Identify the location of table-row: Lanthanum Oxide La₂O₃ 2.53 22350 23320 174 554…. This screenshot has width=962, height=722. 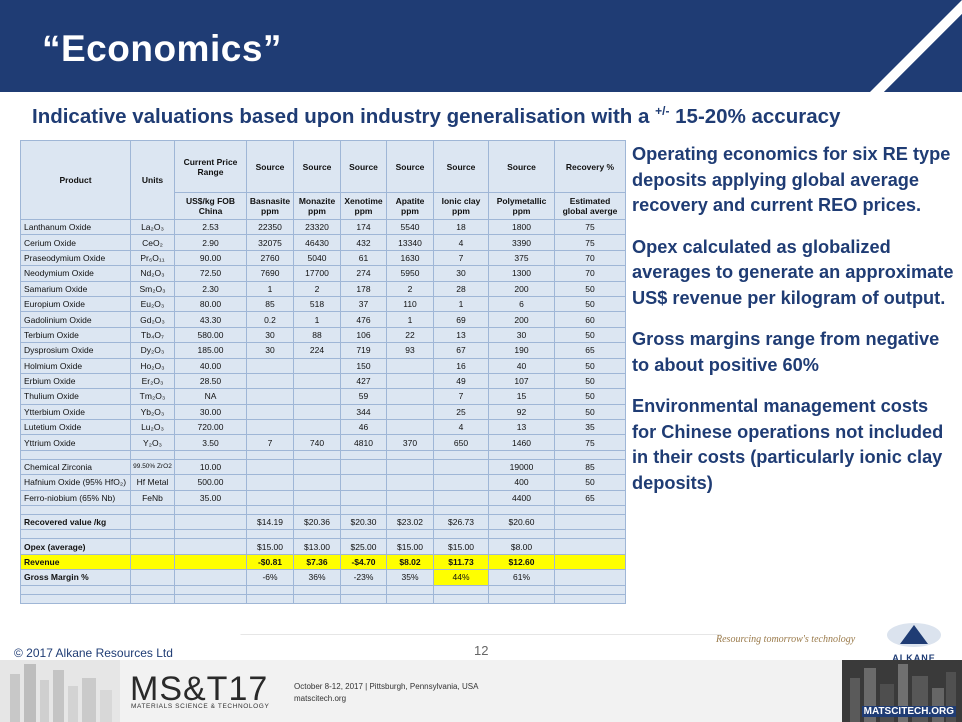
(323, 227).